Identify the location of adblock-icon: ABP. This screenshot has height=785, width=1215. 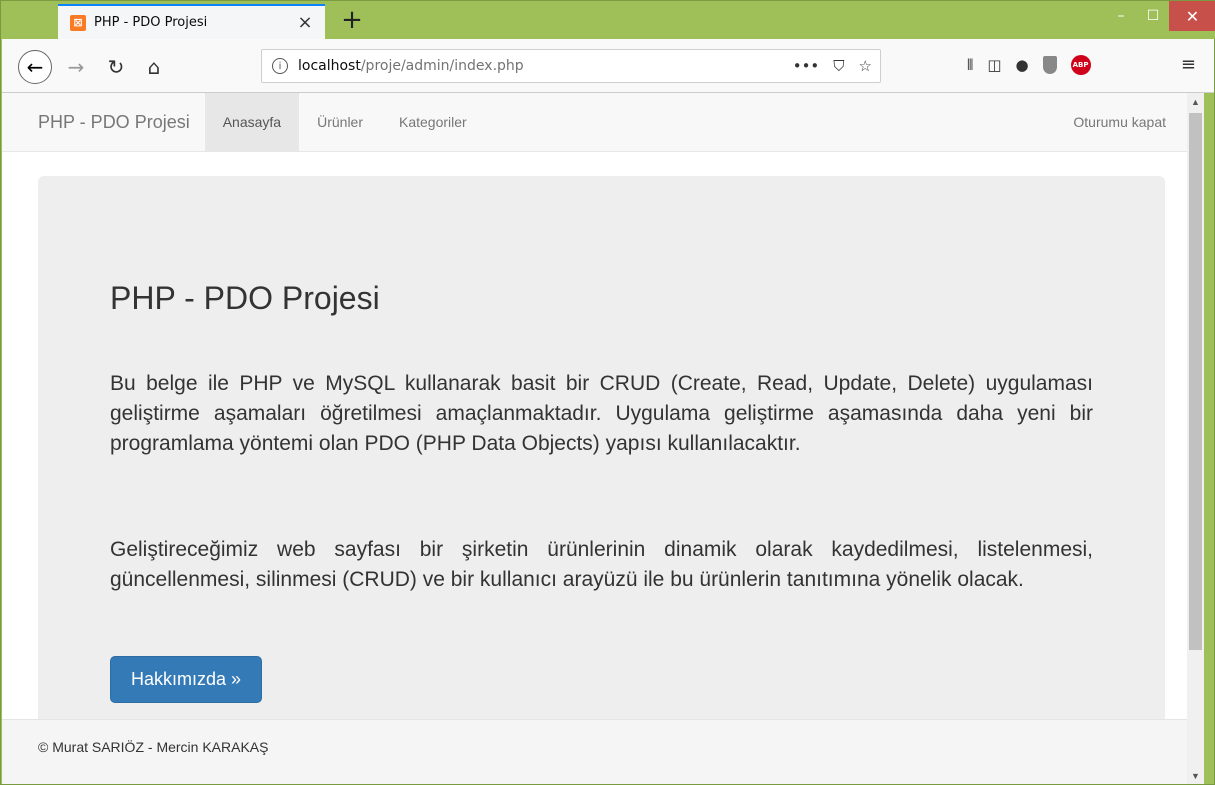
(1080, 65).